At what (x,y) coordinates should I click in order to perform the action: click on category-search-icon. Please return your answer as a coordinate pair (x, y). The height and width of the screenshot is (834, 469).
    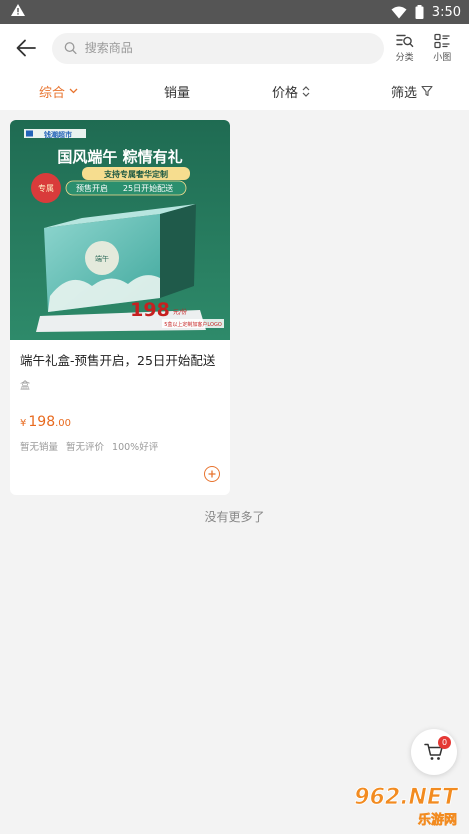
    Looking at the image, I should click on (404, 41).